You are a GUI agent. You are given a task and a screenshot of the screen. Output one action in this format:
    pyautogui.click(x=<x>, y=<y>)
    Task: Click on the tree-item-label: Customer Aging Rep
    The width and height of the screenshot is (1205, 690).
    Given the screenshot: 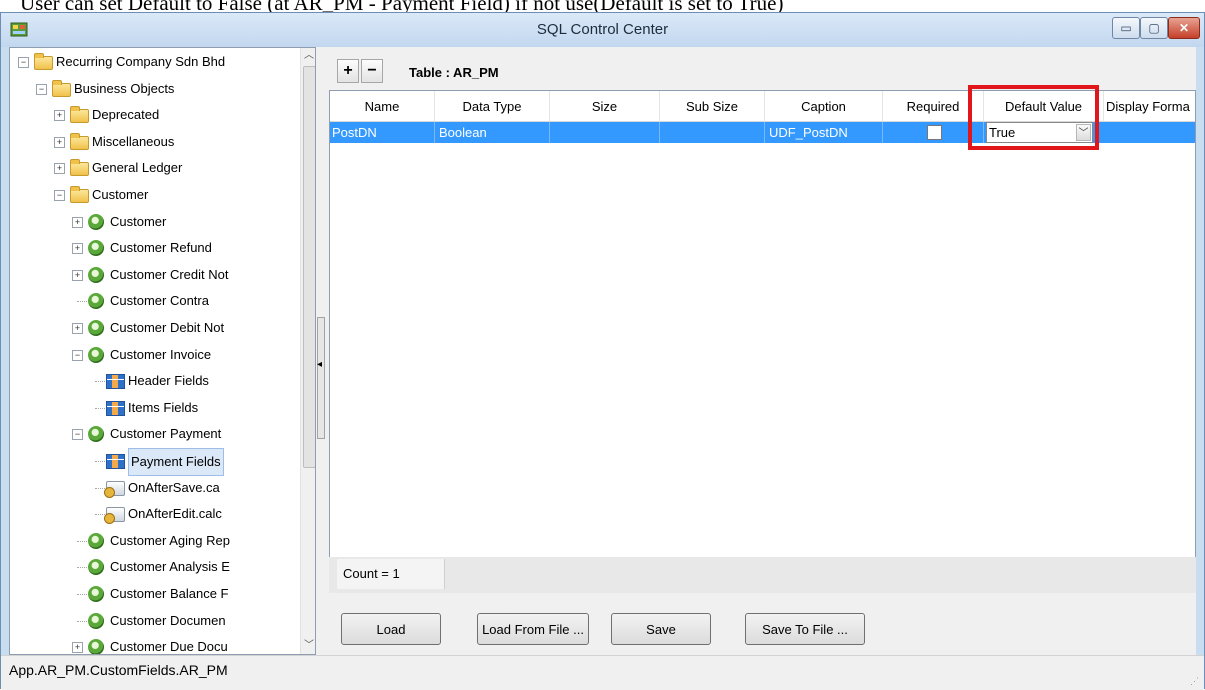 What is the action you would take?
    pyautogui.click(x=170, y=540)
    